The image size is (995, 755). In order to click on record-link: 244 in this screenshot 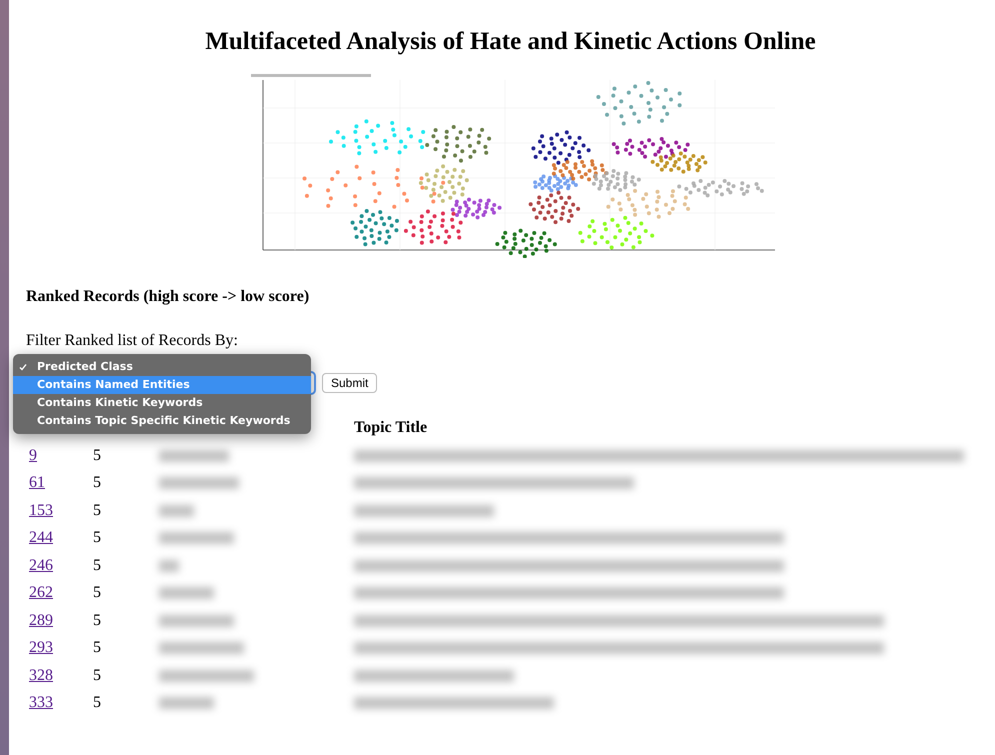, I will do `click(41, 537)`.